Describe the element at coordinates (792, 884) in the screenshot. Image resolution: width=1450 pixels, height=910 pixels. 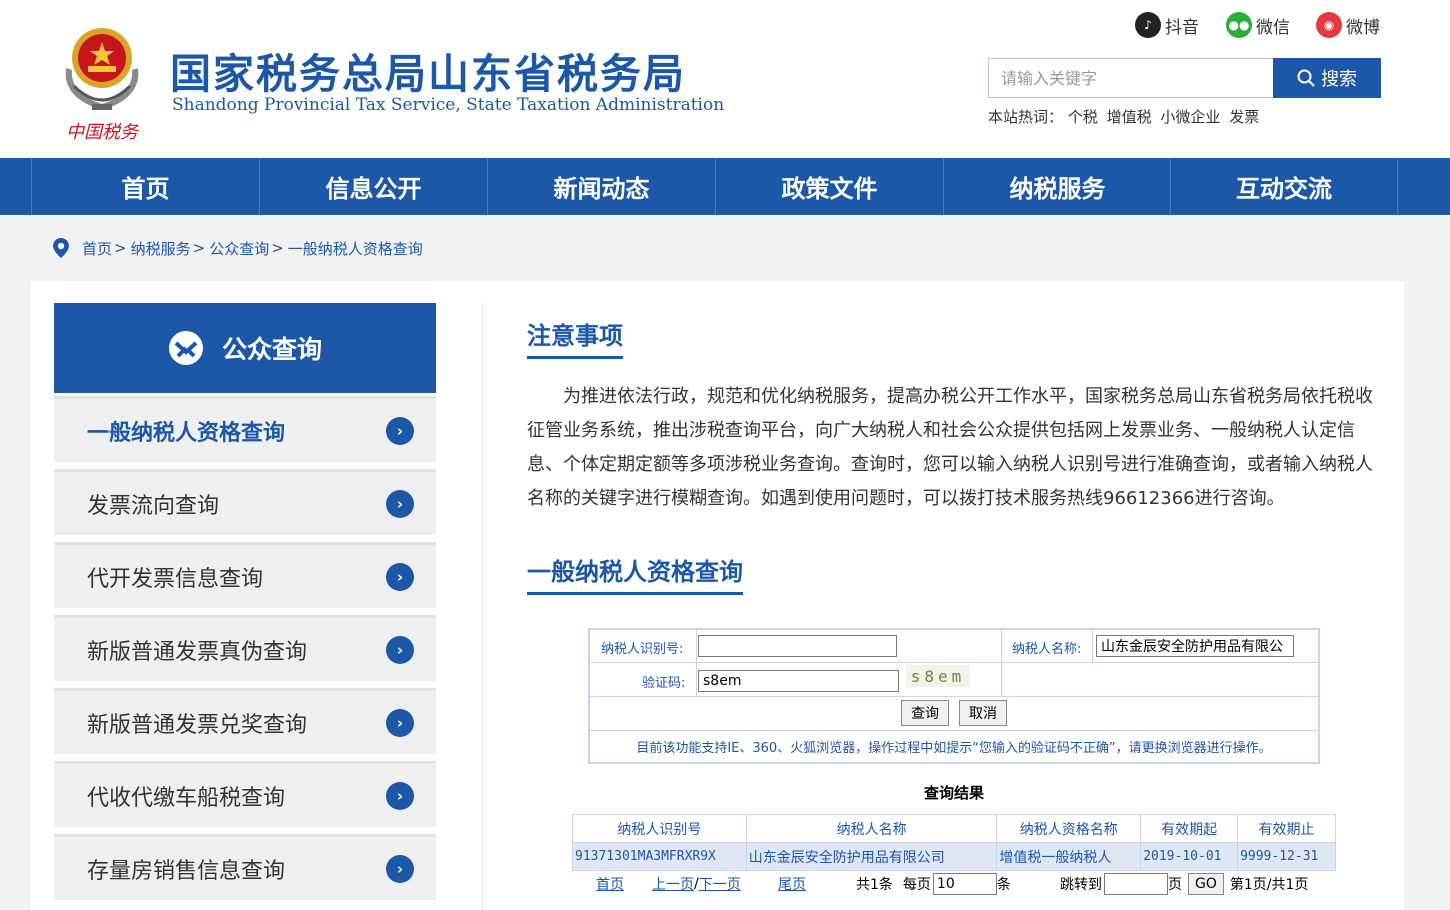
I see `pager-last: 尾页` at that location.